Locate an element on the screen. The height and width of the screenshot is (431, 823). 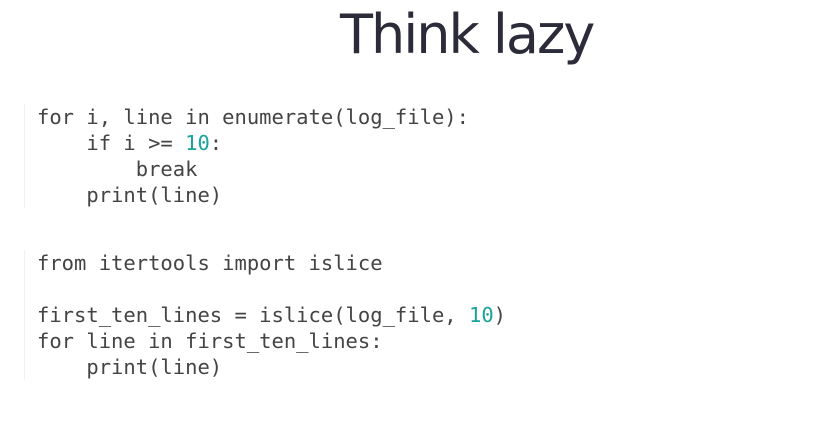
code-line: from itertools import islice is located at coordinates (210, 263).